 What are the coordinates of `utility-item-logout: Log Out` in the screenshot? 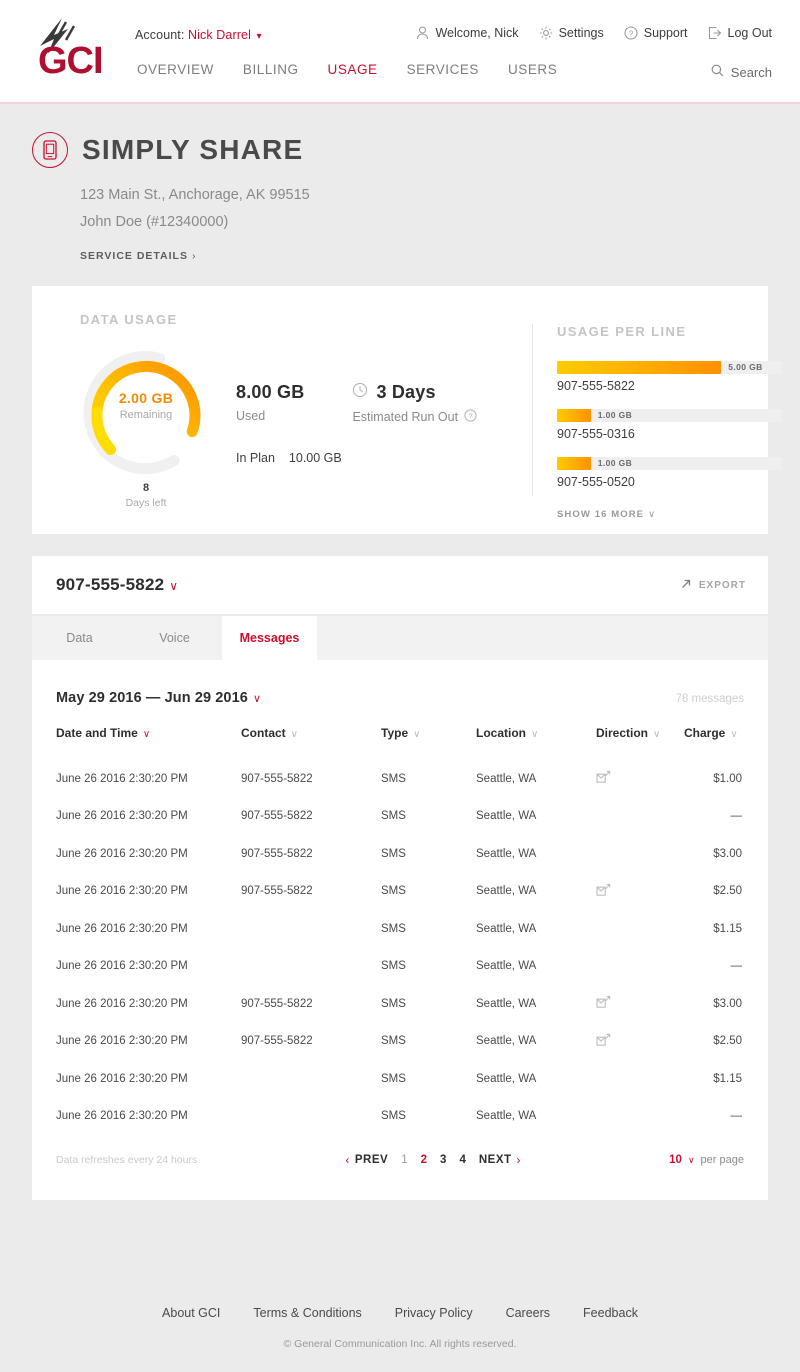 It's located at (740, 33).